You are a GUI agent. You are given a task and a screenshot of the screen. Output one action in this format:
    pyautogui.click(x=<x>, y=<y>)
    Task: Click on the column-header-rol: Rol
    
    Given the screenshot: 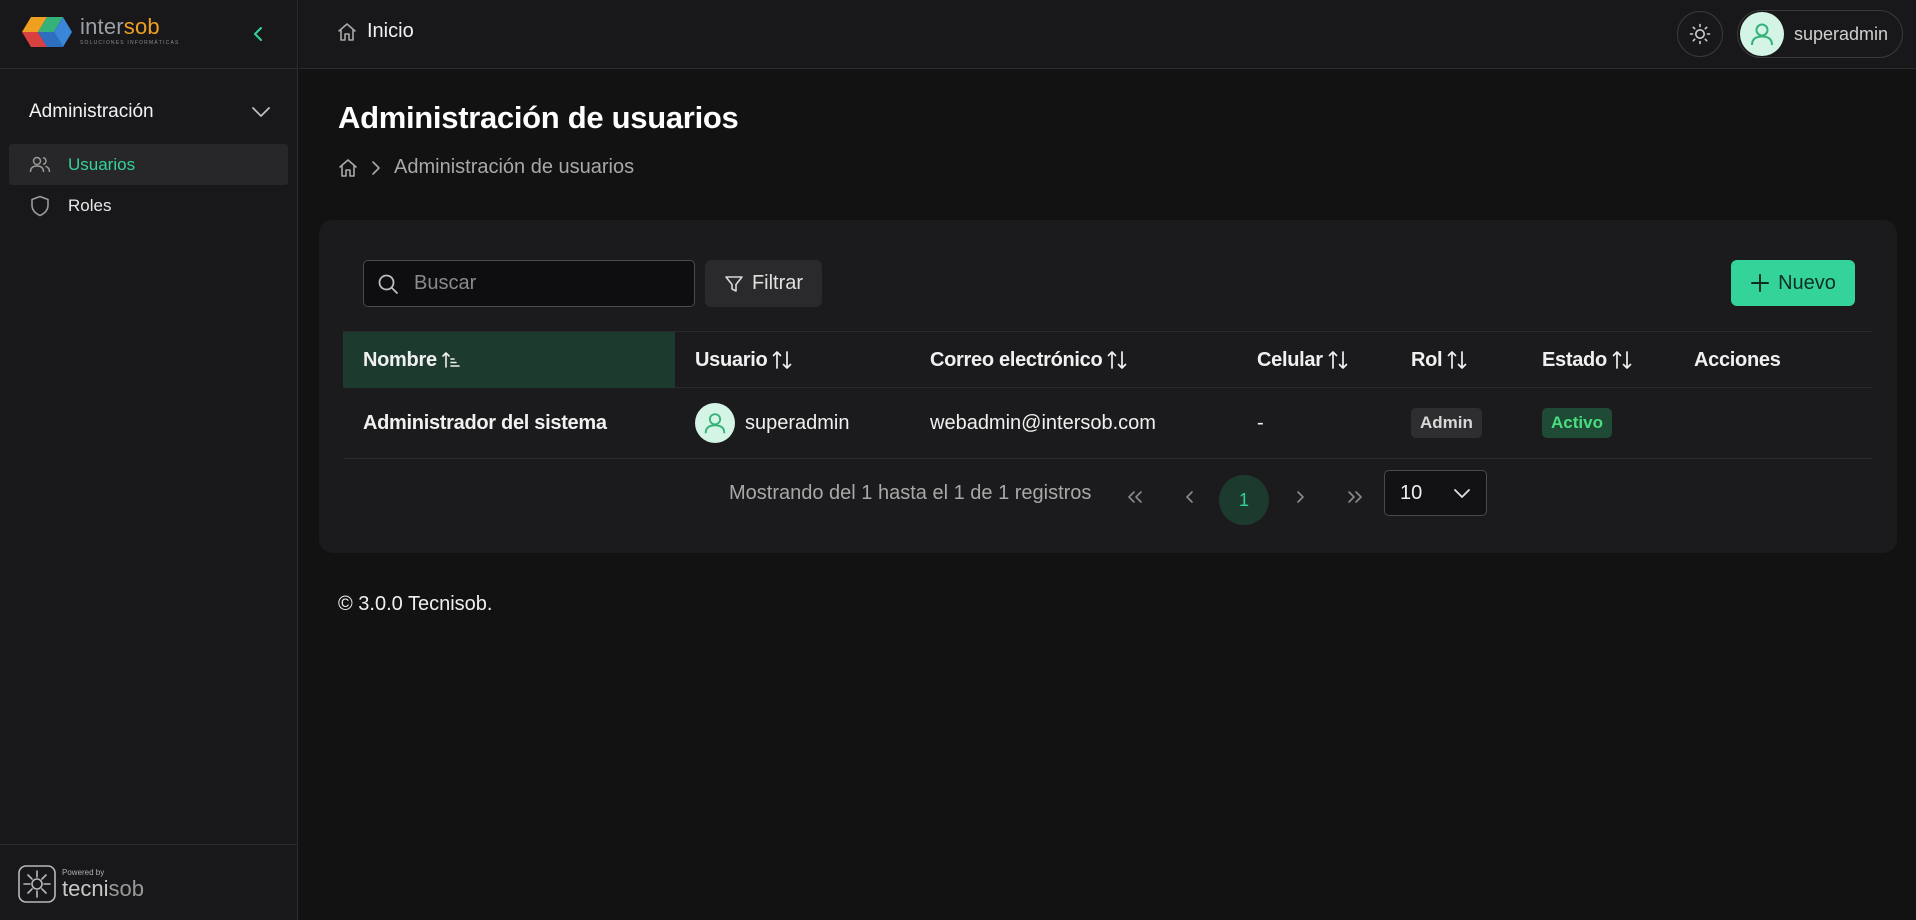 What is the action you would take?
    pyautogui.click(x=1439, y=360)
    